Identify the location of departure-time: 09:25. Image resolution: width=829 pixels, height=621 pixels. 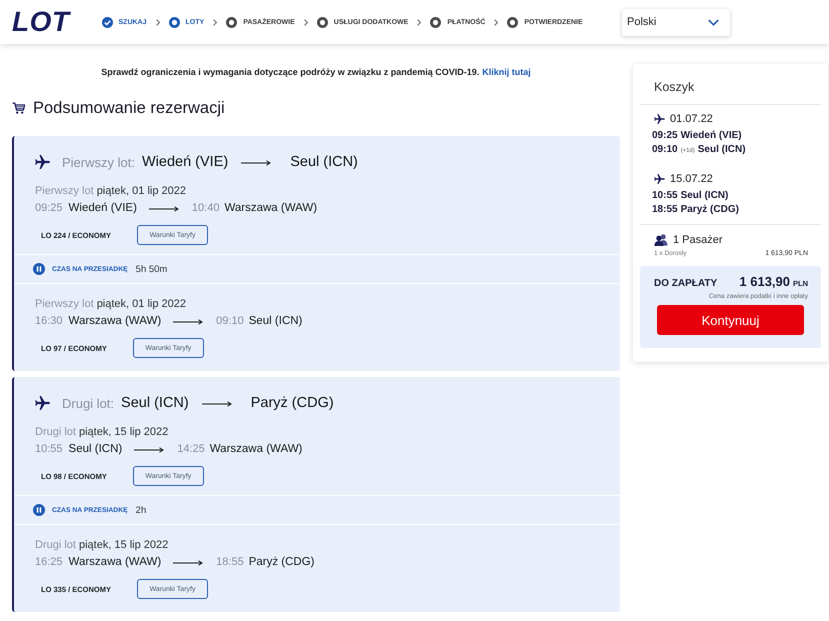
(49, 208).